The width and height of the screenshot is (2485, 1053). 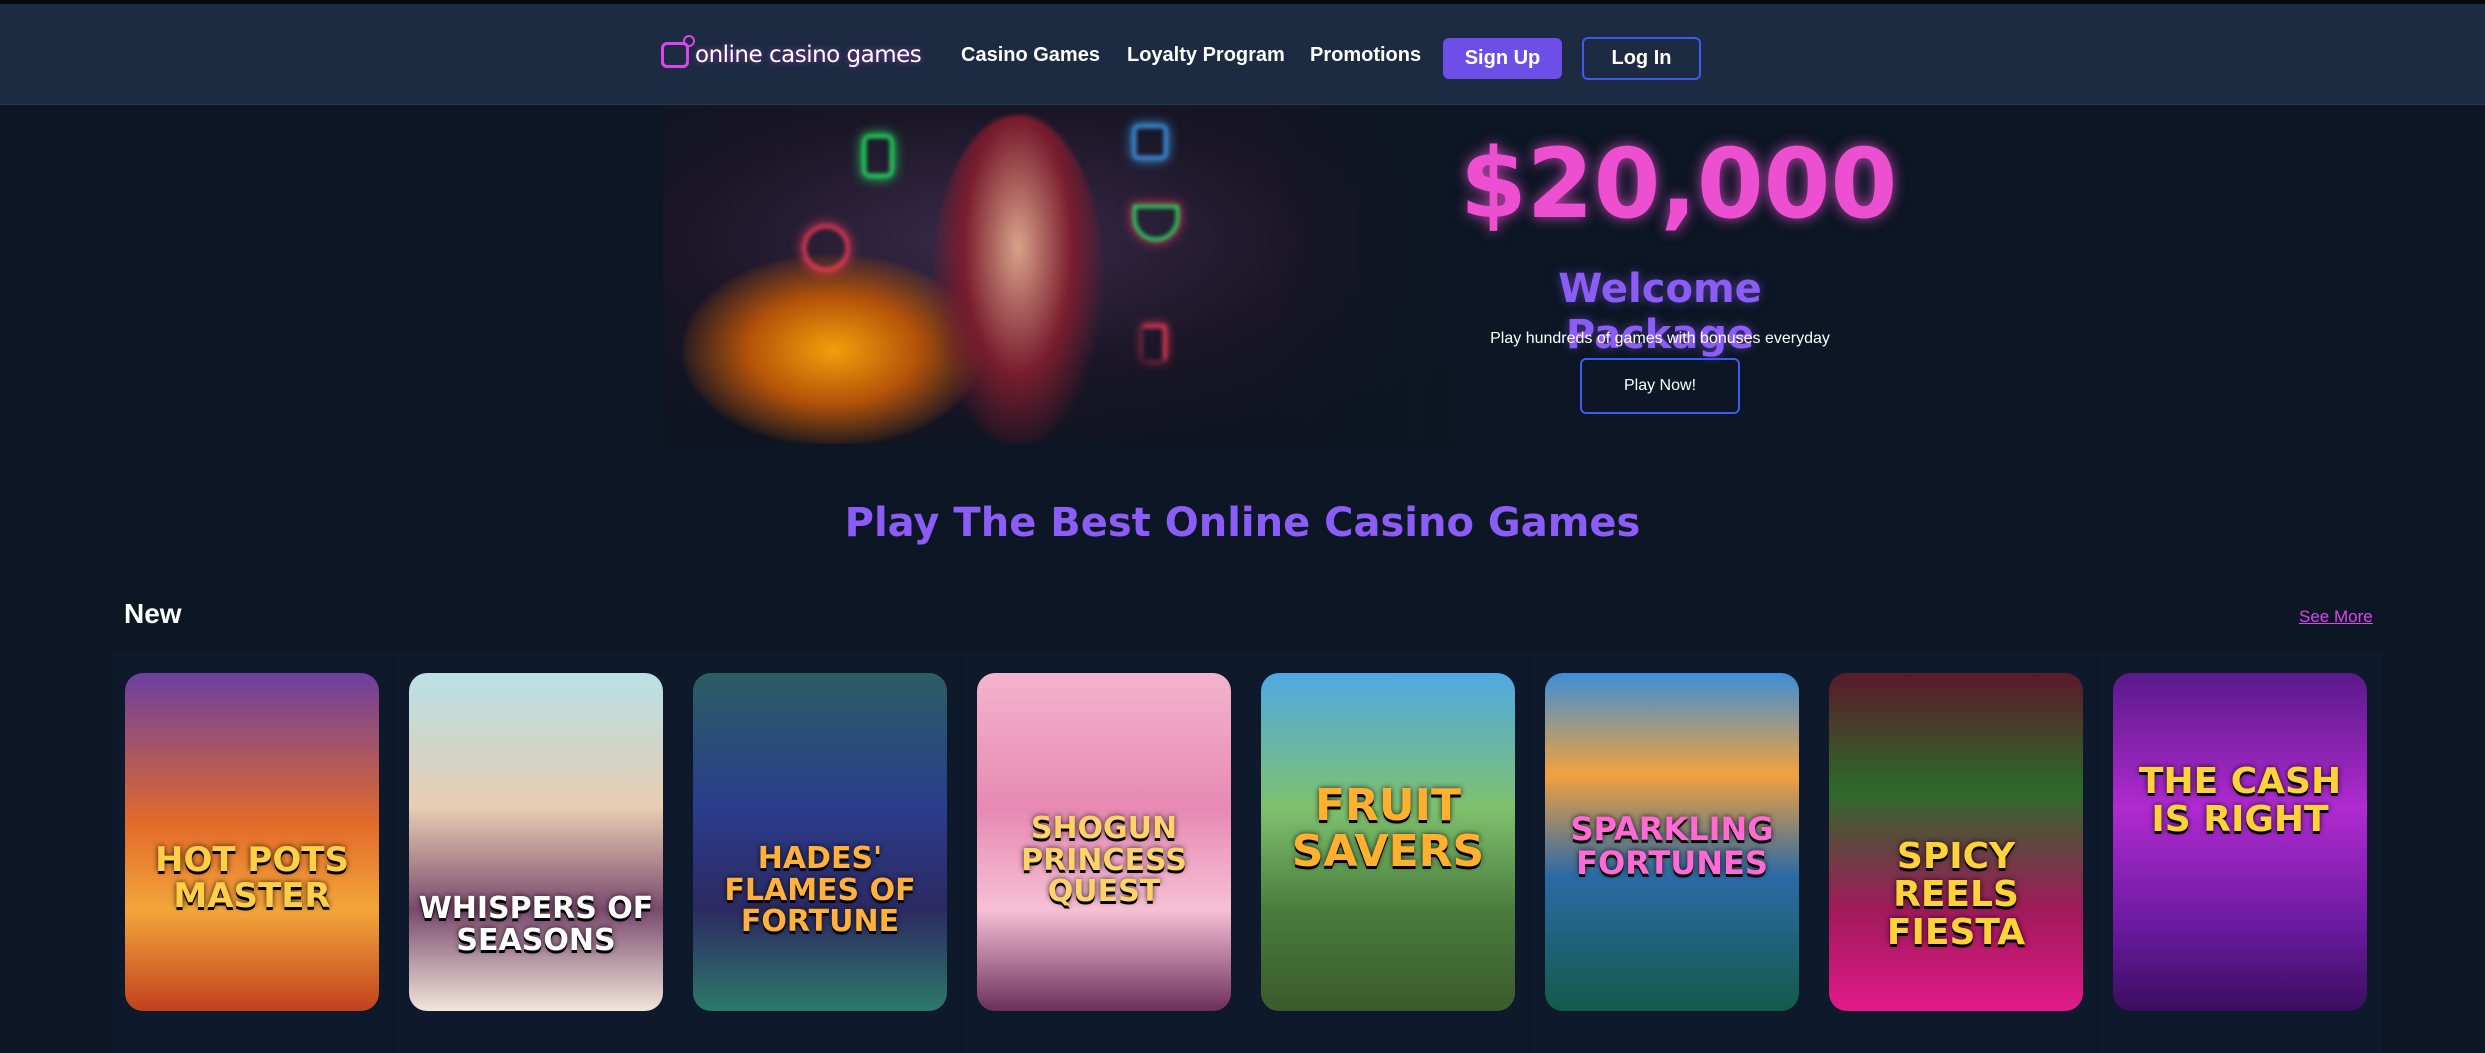 What do you see at coordinates (1075, 274) in the screenshot?
I see `hero-banner-image` at bounding box center [1075, 274].